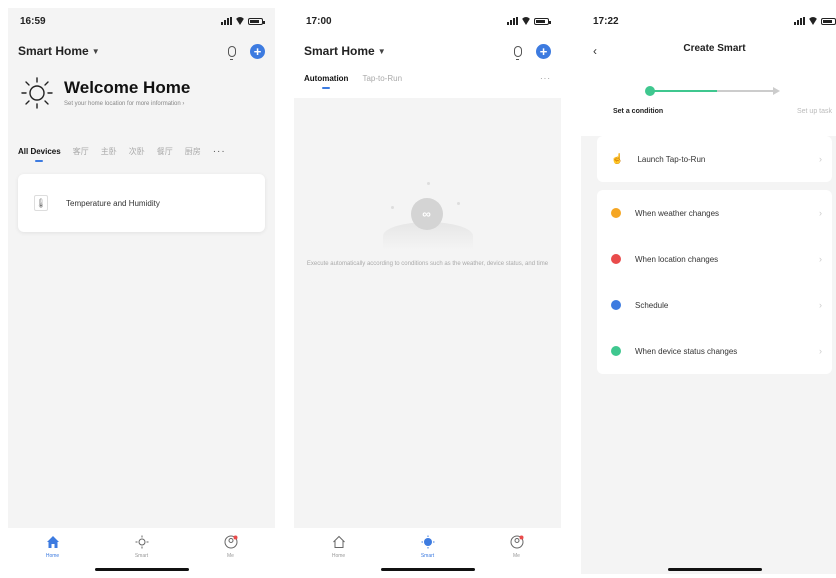  I want to click on arrow-right-icon, so click(776, 91).